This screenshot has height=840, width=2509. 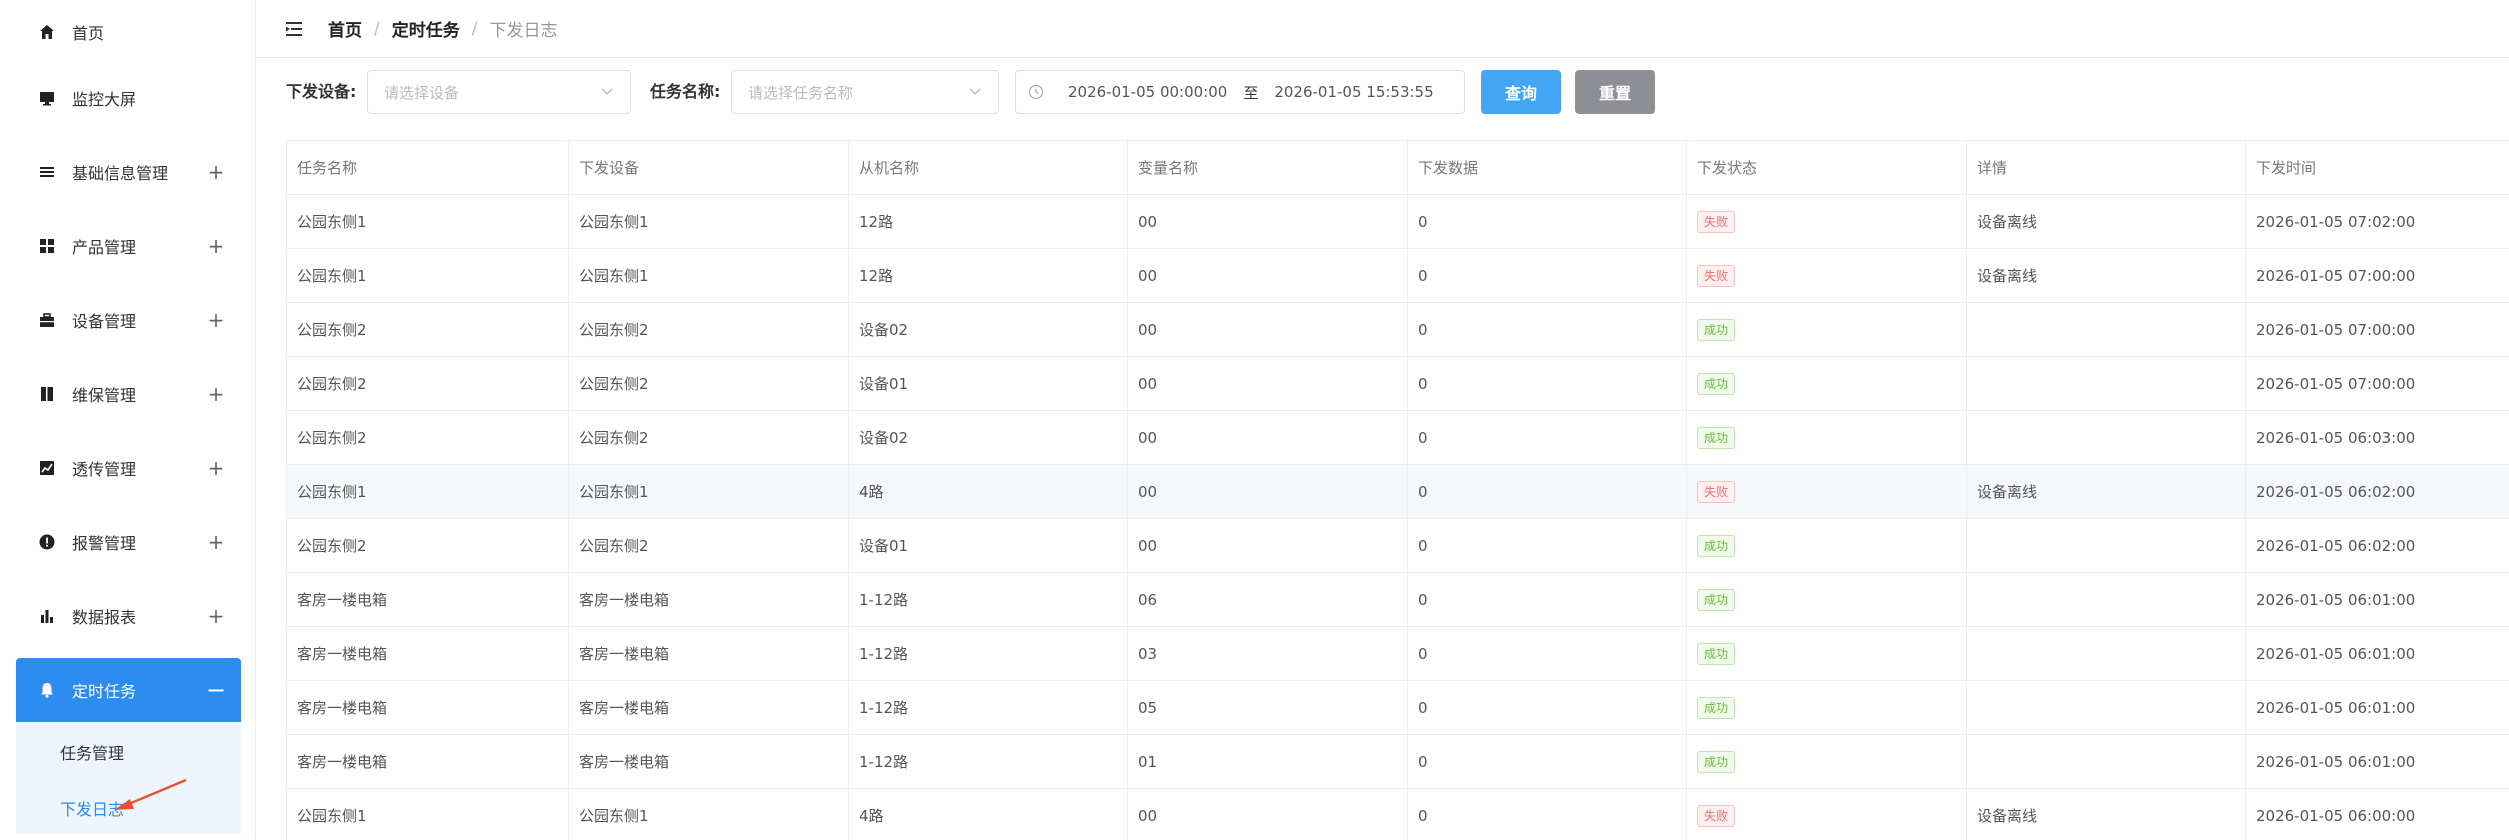 What do you see at coordinates (988, 383) in the screenshot?
I see `cell-slave: 设备01` at bounding box center [988, 383].